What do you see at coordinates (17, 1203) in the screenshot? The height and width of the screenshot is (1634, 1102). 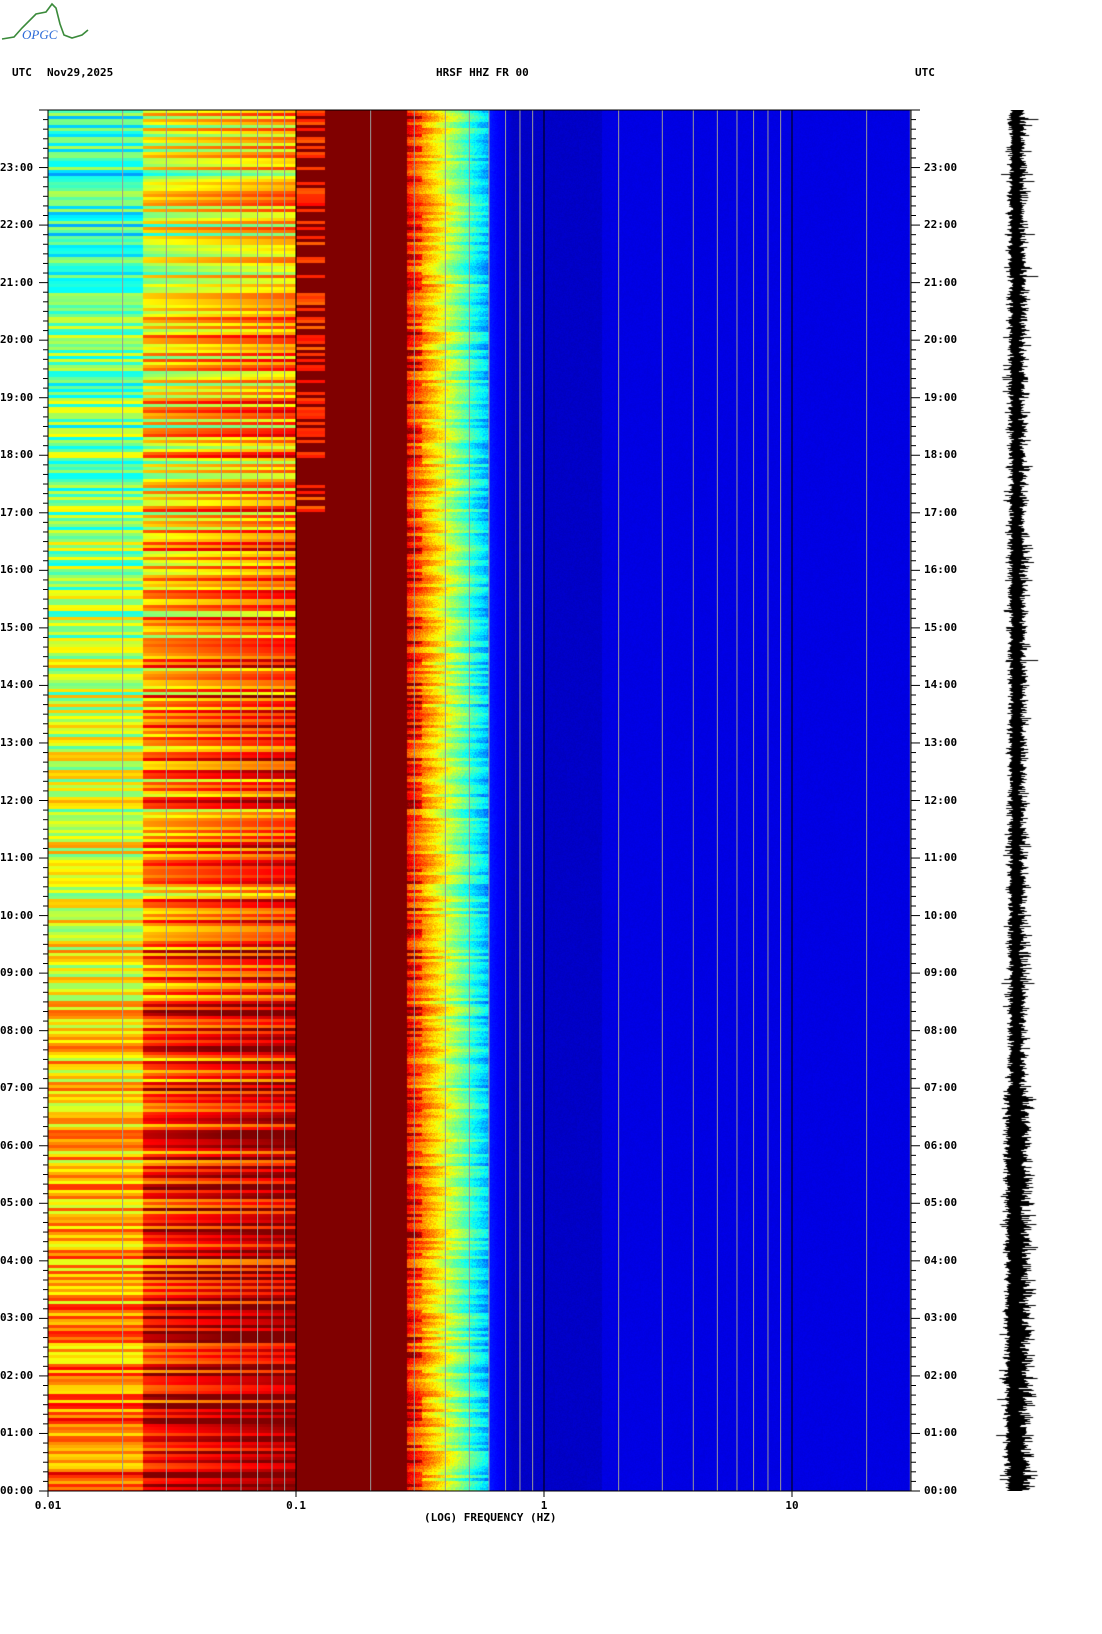 I see `y-tick-label-left: 05:00` at bounding box center [17, 1203].